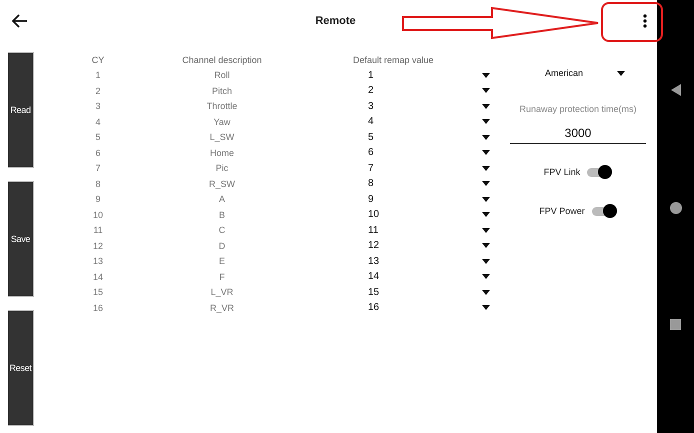  Describe the element at coordinates (222, 199) in the screenshot. I see `table-cell-text: A` at that location.